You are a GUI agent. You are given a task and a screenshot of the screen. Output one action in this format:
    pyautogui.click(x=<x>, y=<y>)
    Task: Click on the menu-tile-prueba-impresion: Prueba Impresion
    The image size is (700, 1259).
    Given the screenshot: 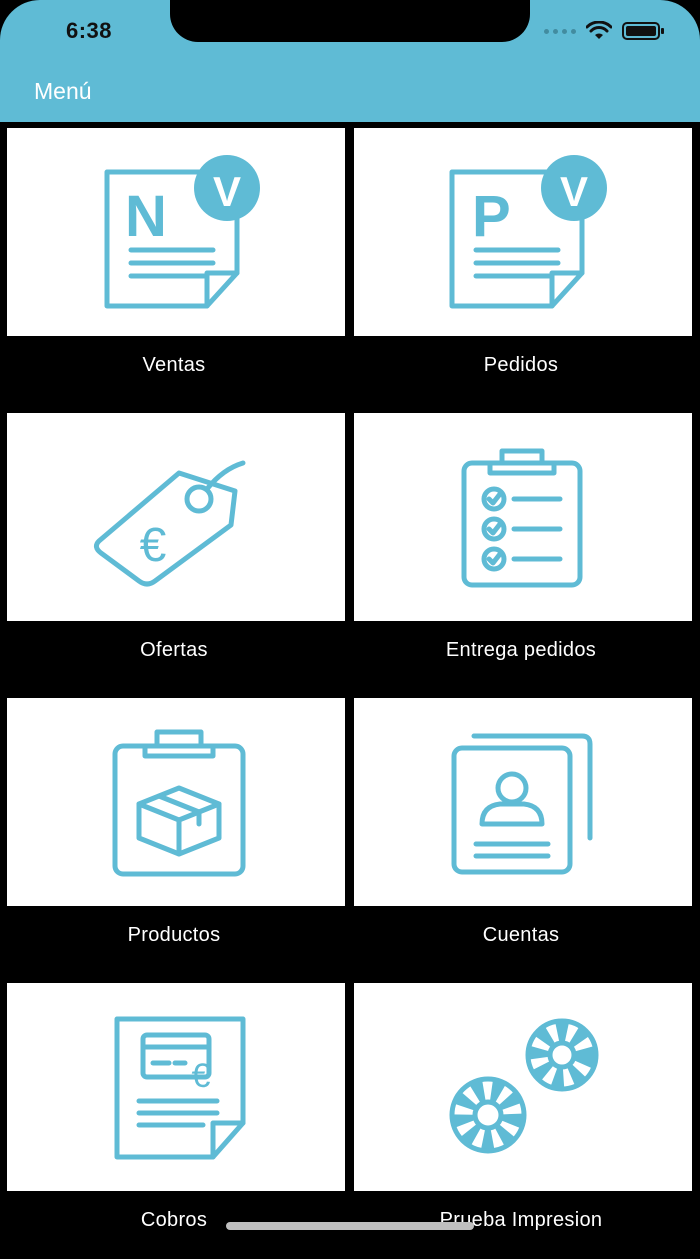 What is the action you would take?
    pyautogui.click(x=522, y=1120)
    